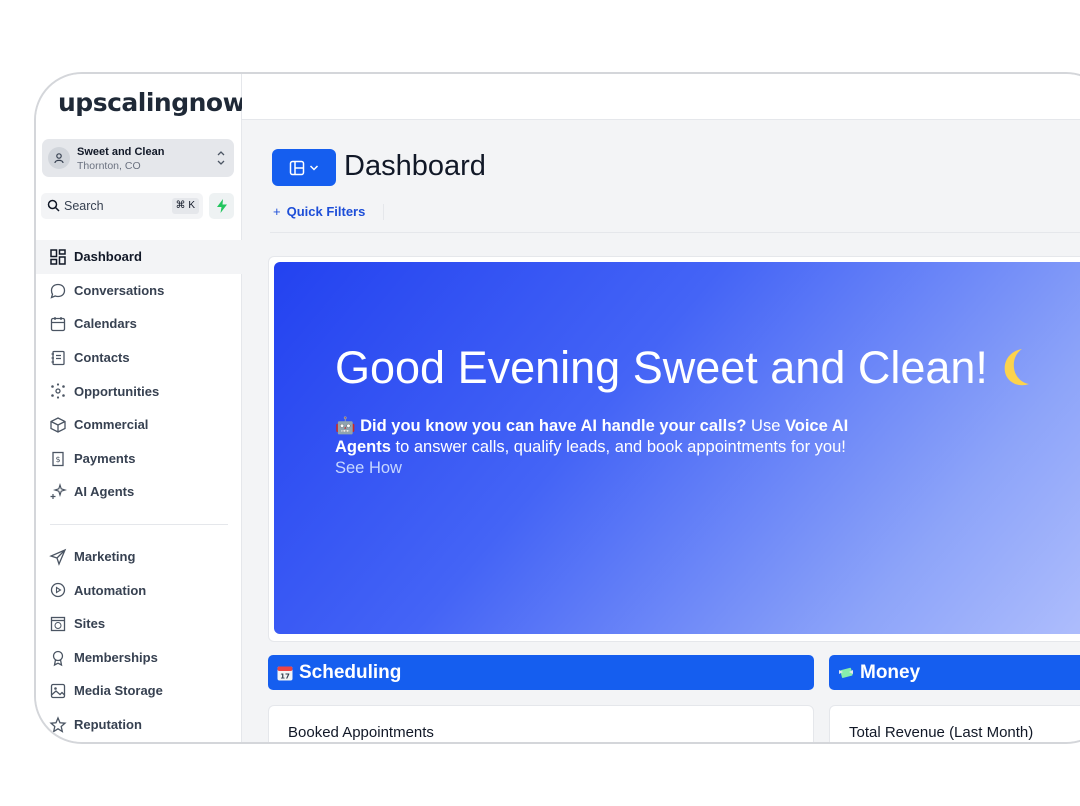 Image resolution: width=1080 pixels, height=806 pixels. I want to click on quick-filters-label: Quick Filters, so click(326, 211).